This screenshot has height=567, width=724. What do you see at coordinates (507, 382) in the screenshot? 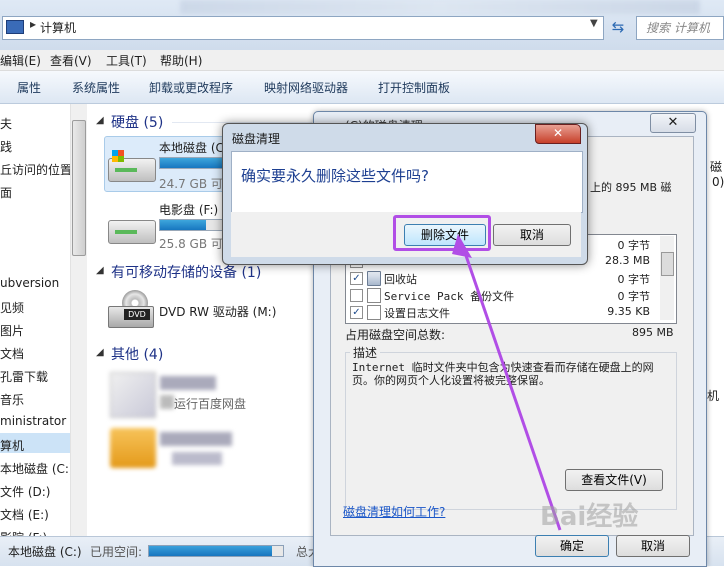
I see `annotation-arrow` at bounding box center [507, 382].